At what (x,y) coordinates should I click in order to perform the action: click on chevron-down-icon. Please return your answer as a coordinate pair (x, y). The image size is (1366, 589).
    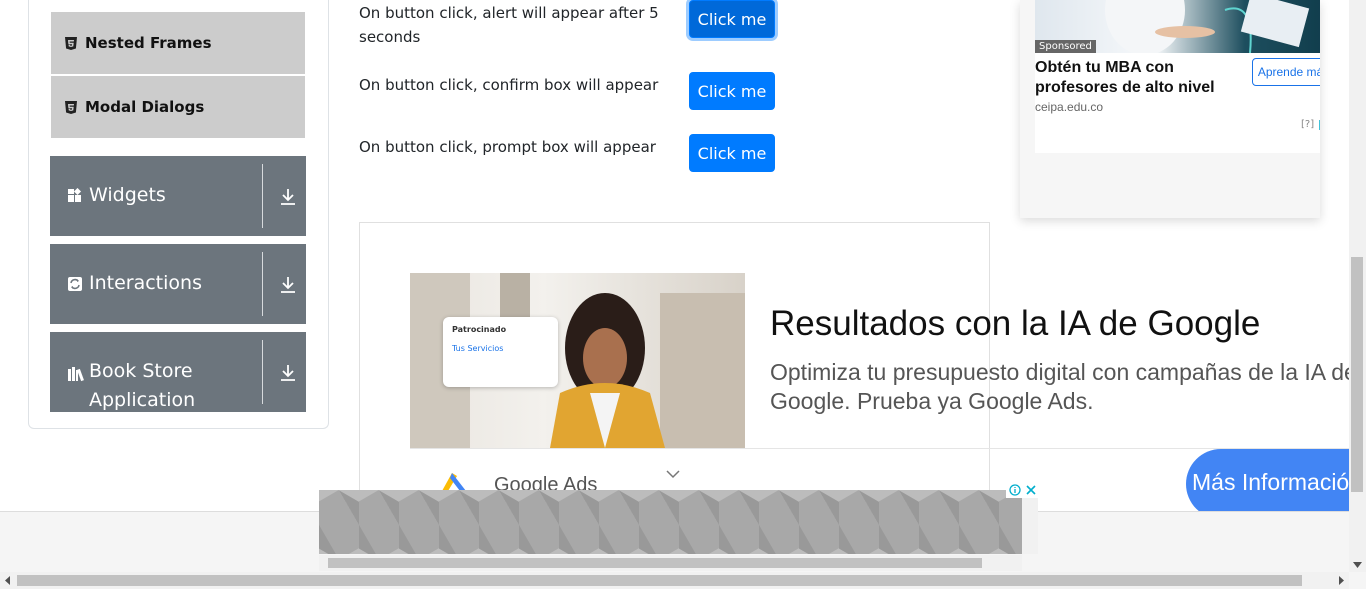
    Looking at the image, I should click on (673, 474).